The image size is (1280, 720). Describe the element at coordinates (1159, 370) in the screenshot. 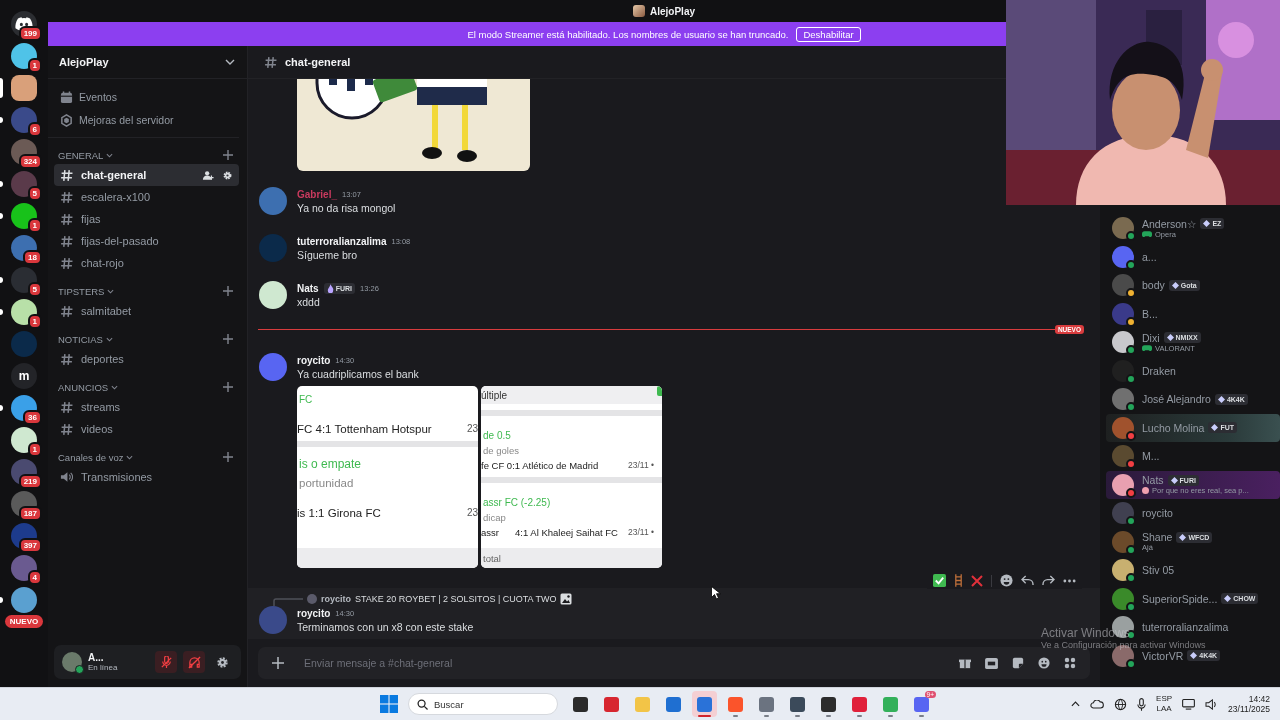

I see `member-name: Draken` at that location.